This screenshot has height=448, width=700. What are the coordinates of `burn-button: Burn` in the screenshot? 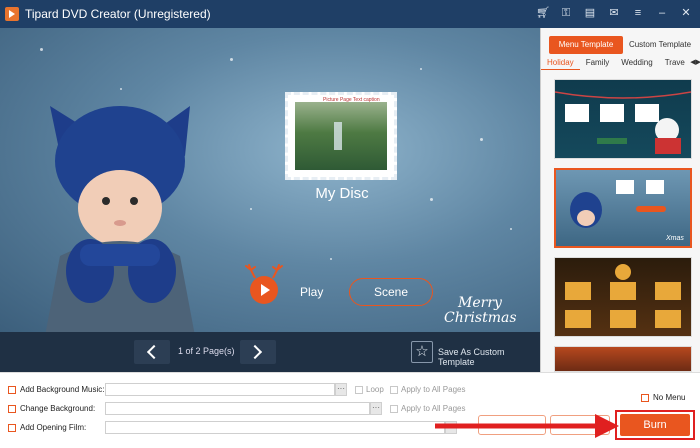 It's located at (655, 425).